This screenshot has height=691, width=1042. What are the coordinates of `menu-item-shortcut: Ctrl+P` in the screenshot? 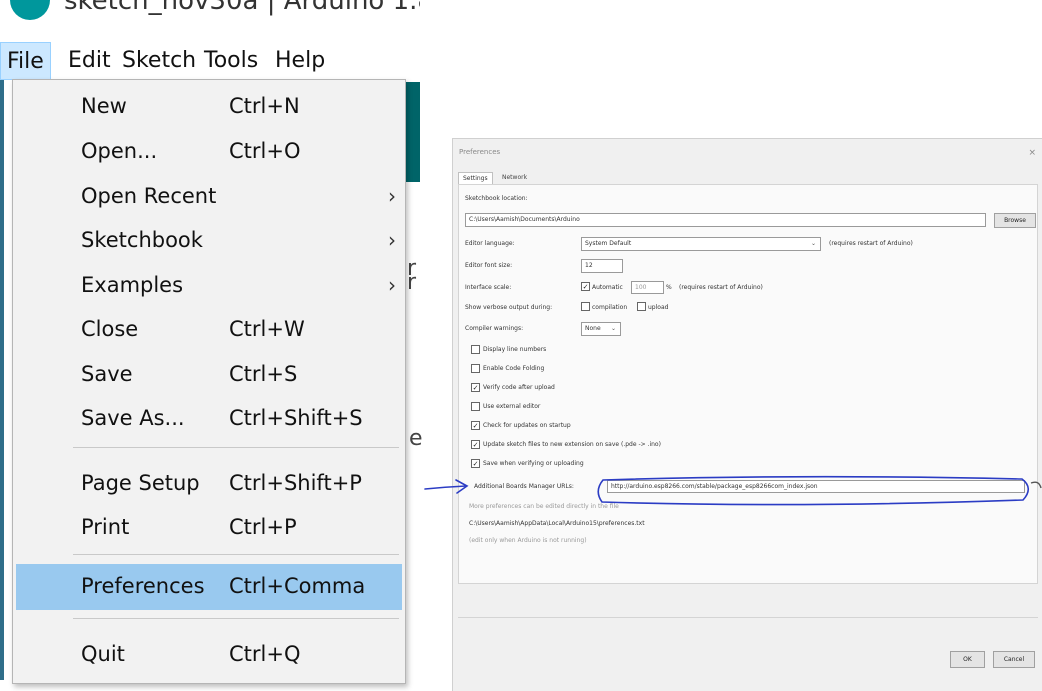 It's located at (263, 527).